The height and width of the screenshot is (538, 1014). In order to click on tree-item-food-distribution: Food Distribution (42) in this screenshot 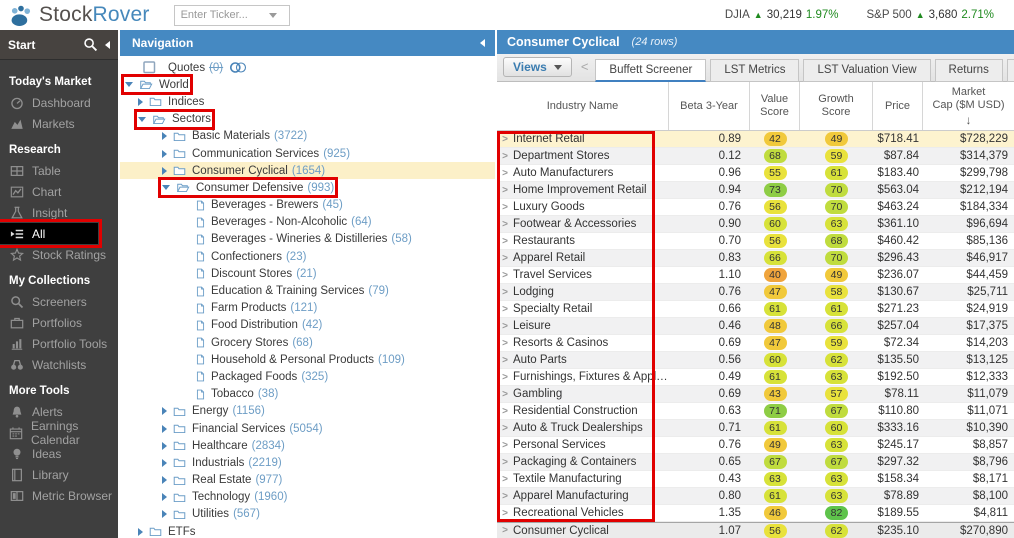, I will do `click(307, 325)`.